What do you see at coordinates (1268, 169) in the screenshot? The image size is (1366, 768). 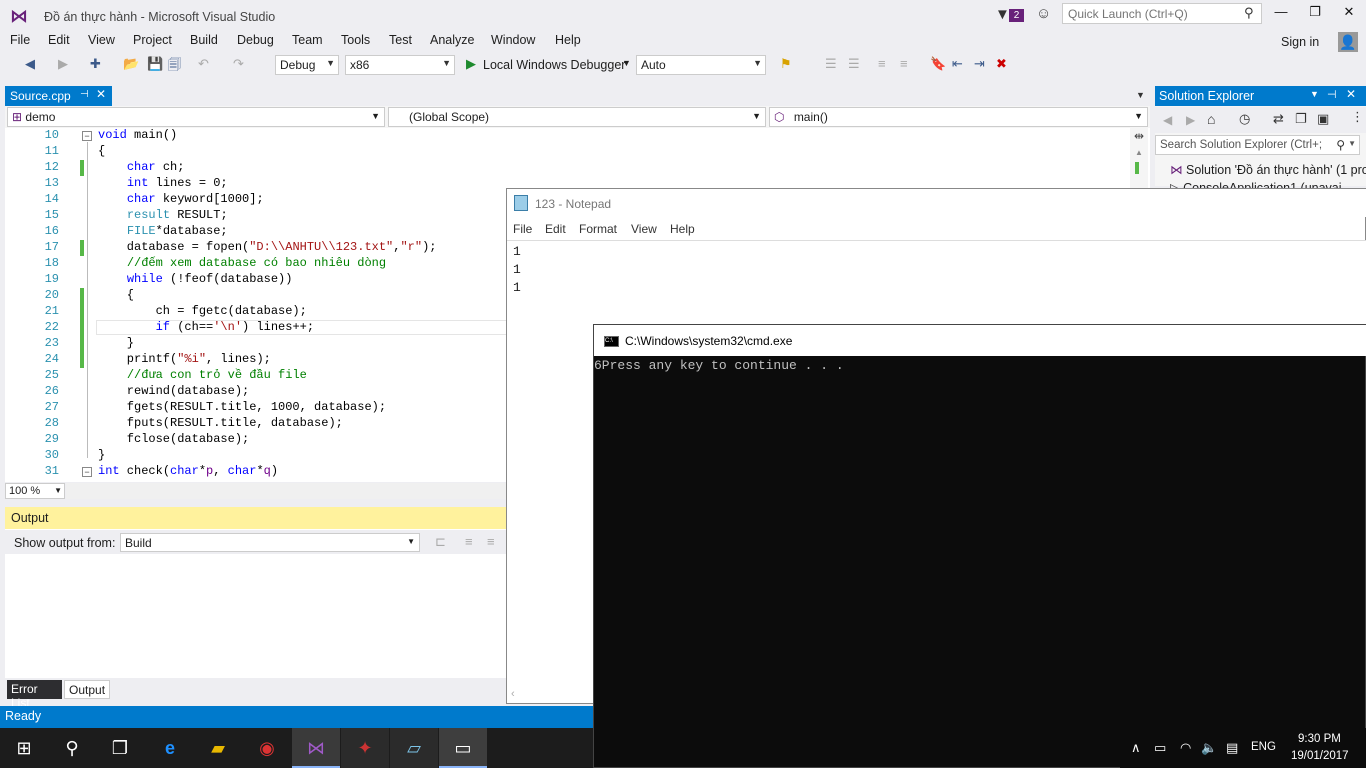 I see `tree-item-solution: ⋈ Solution 'Đồ án thực hành' (1 pro` at bounding box center [1268, 169].